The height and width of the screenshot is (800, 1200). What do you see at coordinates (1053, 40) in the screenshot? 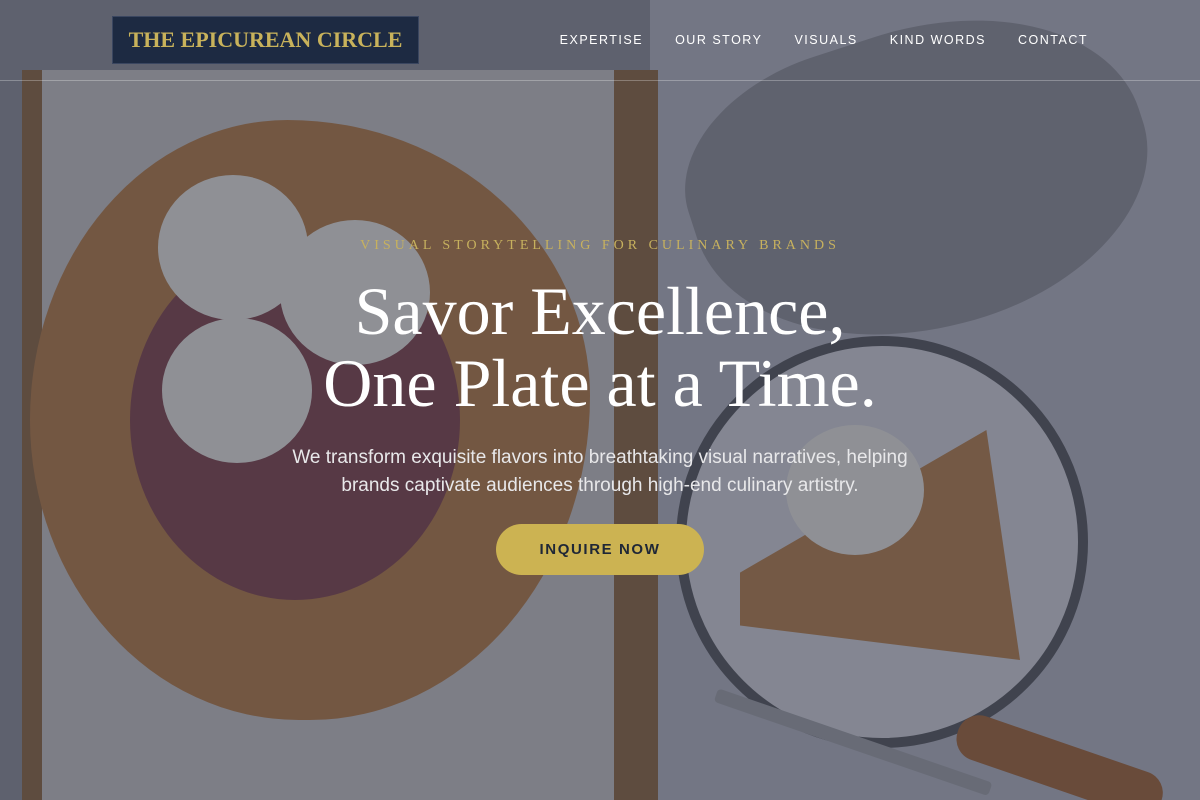
I see `nav-link-contact: CONTACT` at bounding box center [1053, 40].